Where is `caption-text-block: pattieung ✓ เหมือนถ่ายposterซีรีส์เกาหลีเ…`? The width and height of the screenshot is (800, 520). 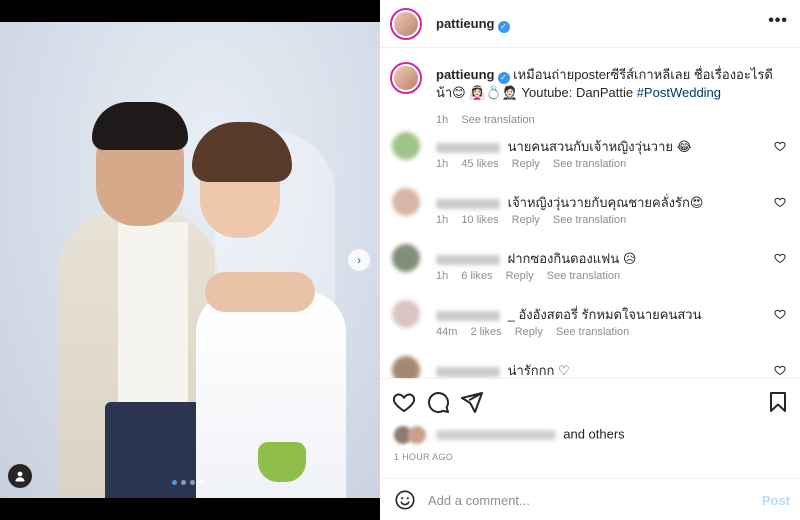 caption-text-block: pattieung ✓ เหมือนถ่ายposterซีรีส์เกาหลีเ… is located at coordinates (608, 83).